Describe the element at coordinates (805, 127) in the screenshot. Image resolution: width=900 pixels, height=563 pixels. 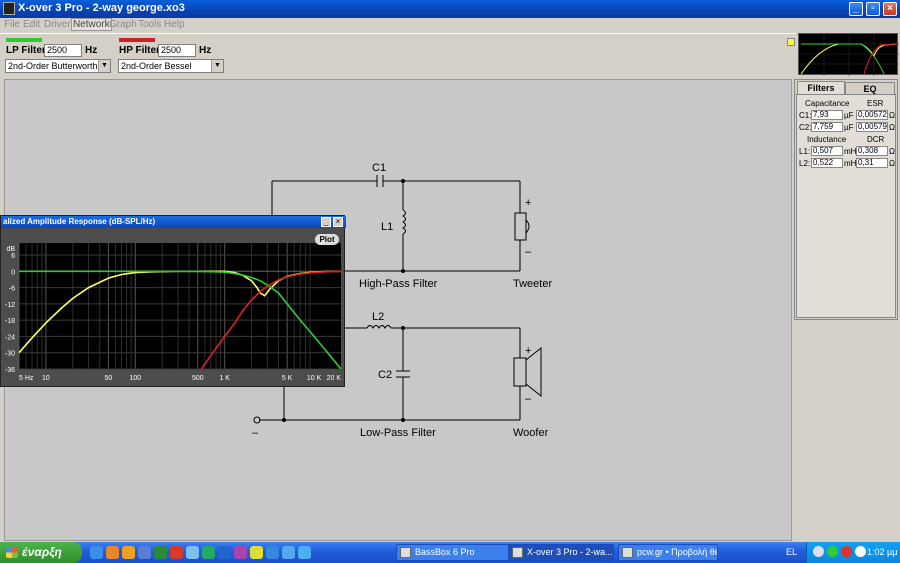
I see `c2-name: C2:` at that location.